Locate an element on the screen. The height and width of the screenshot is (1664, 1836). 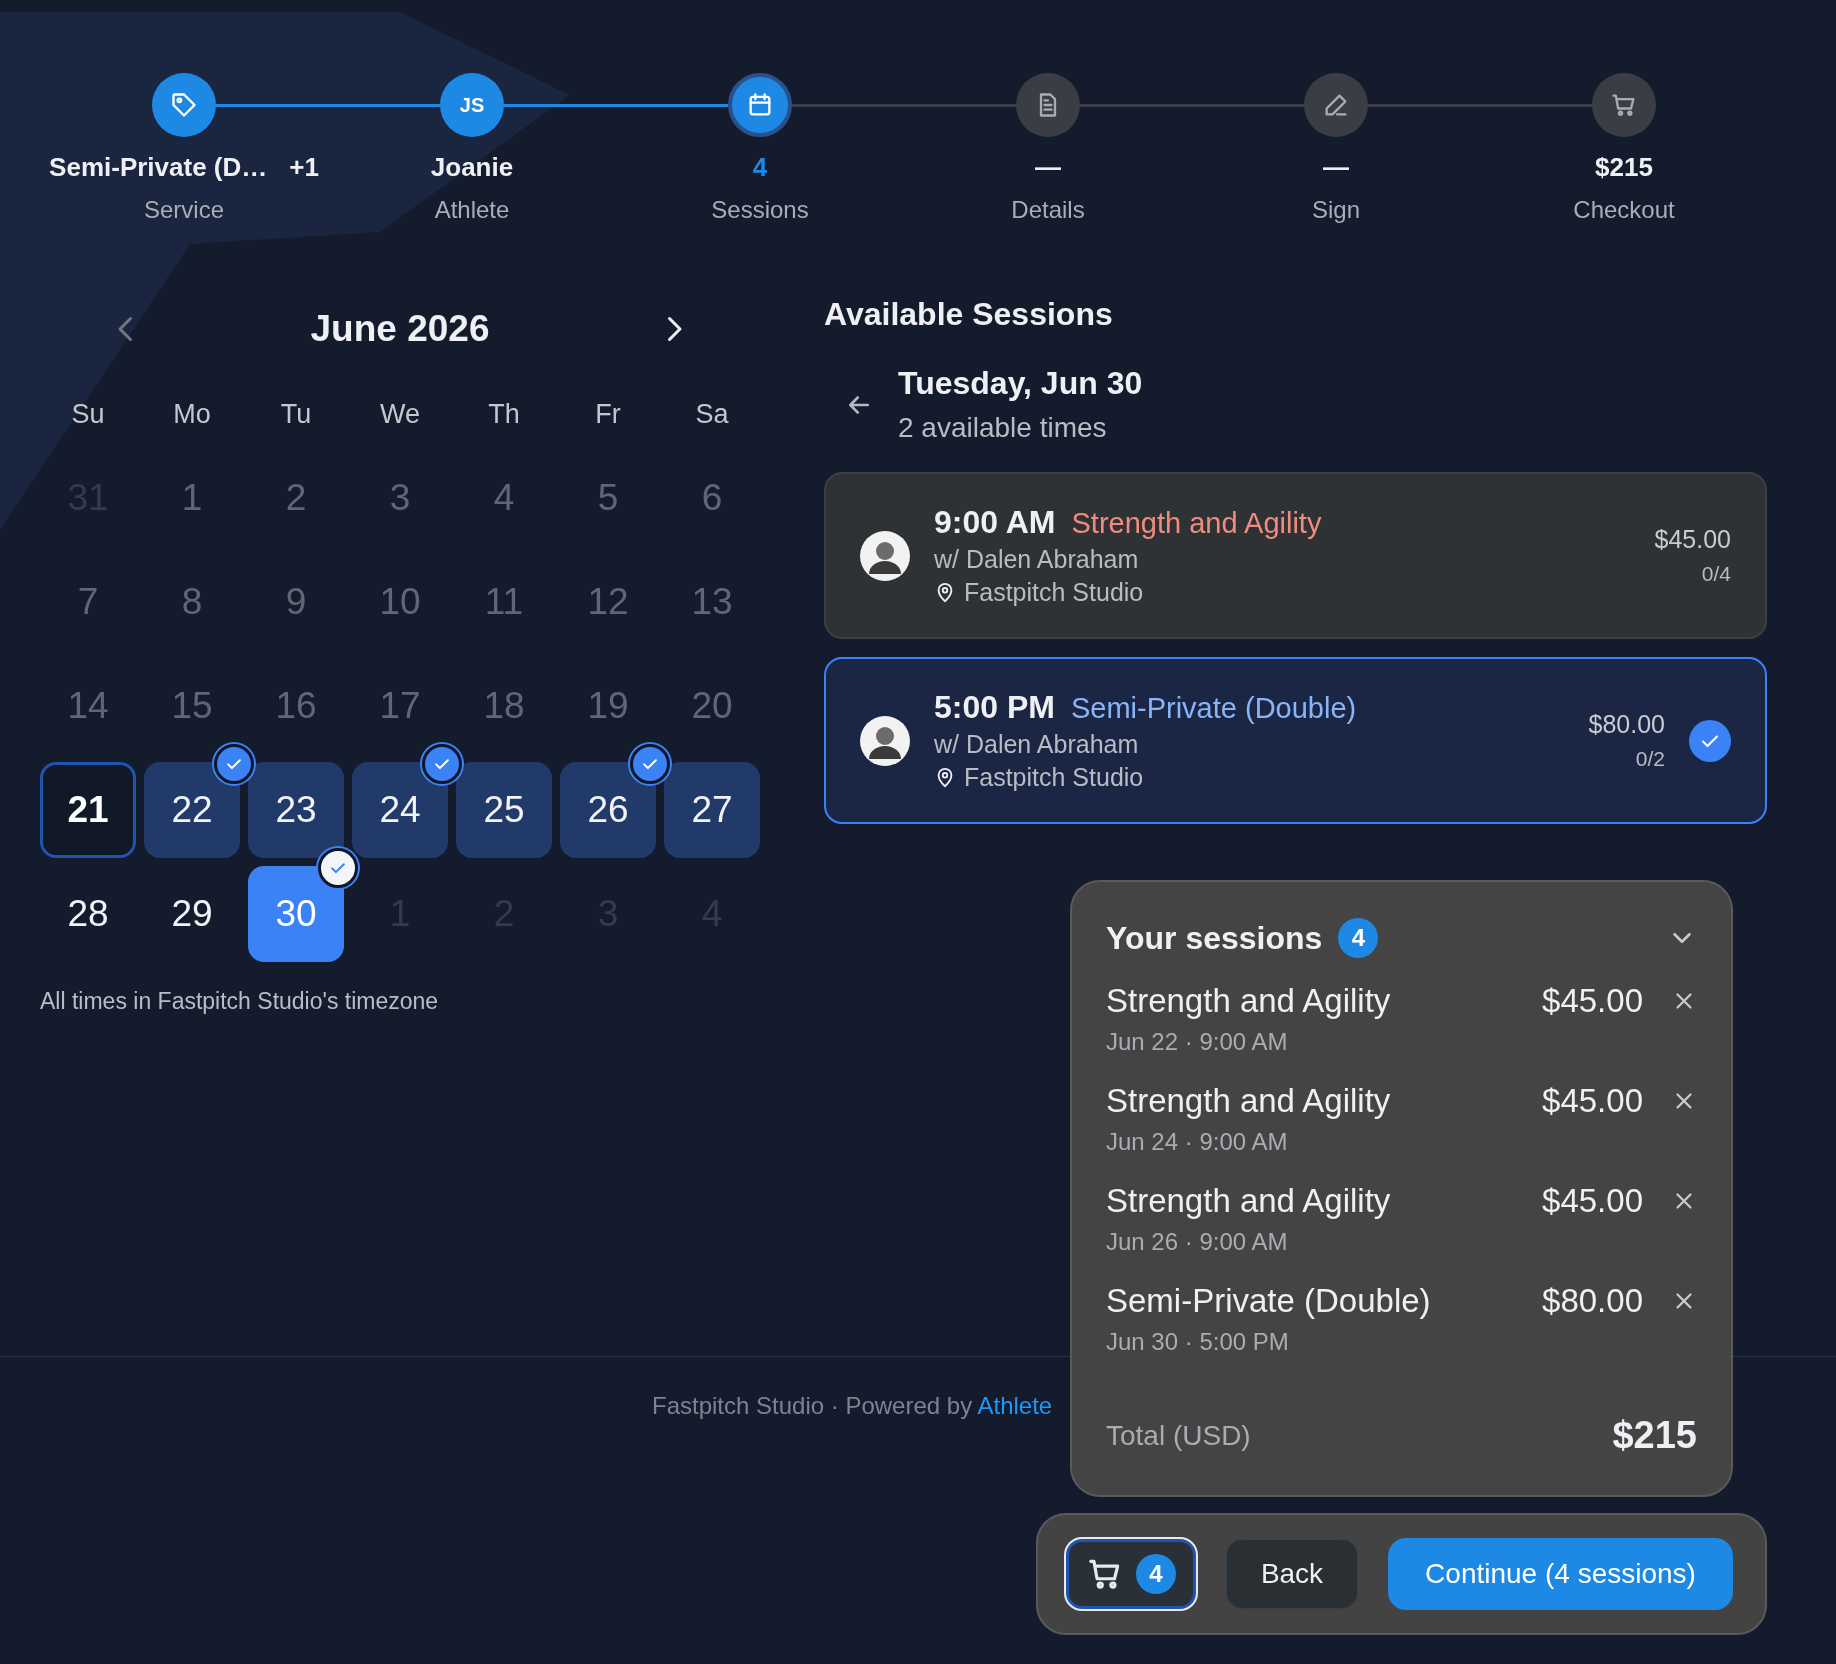
step-label: Service is located at coordinates (184, 210).